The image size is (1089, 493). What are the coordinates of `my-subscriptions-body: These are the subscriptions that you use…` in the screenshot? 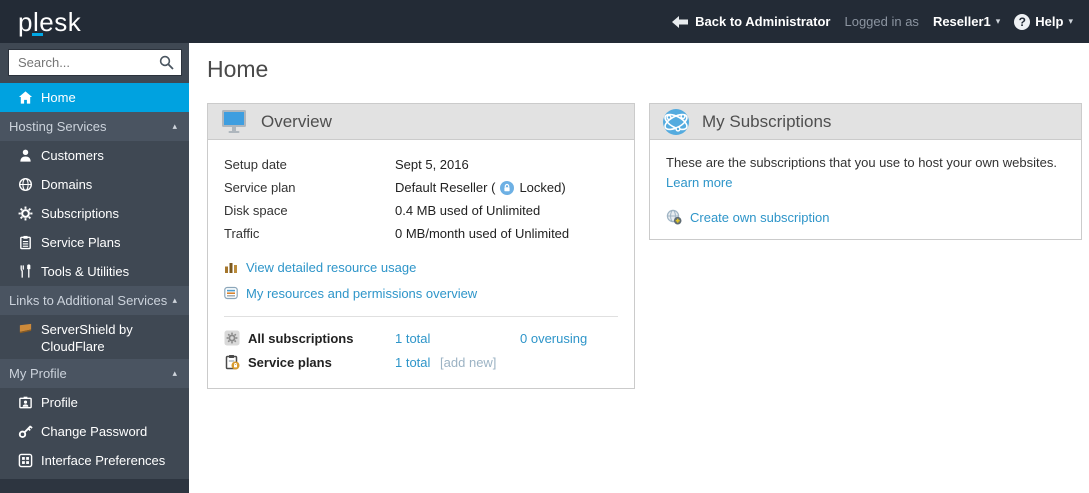 It's located at (865, 189).